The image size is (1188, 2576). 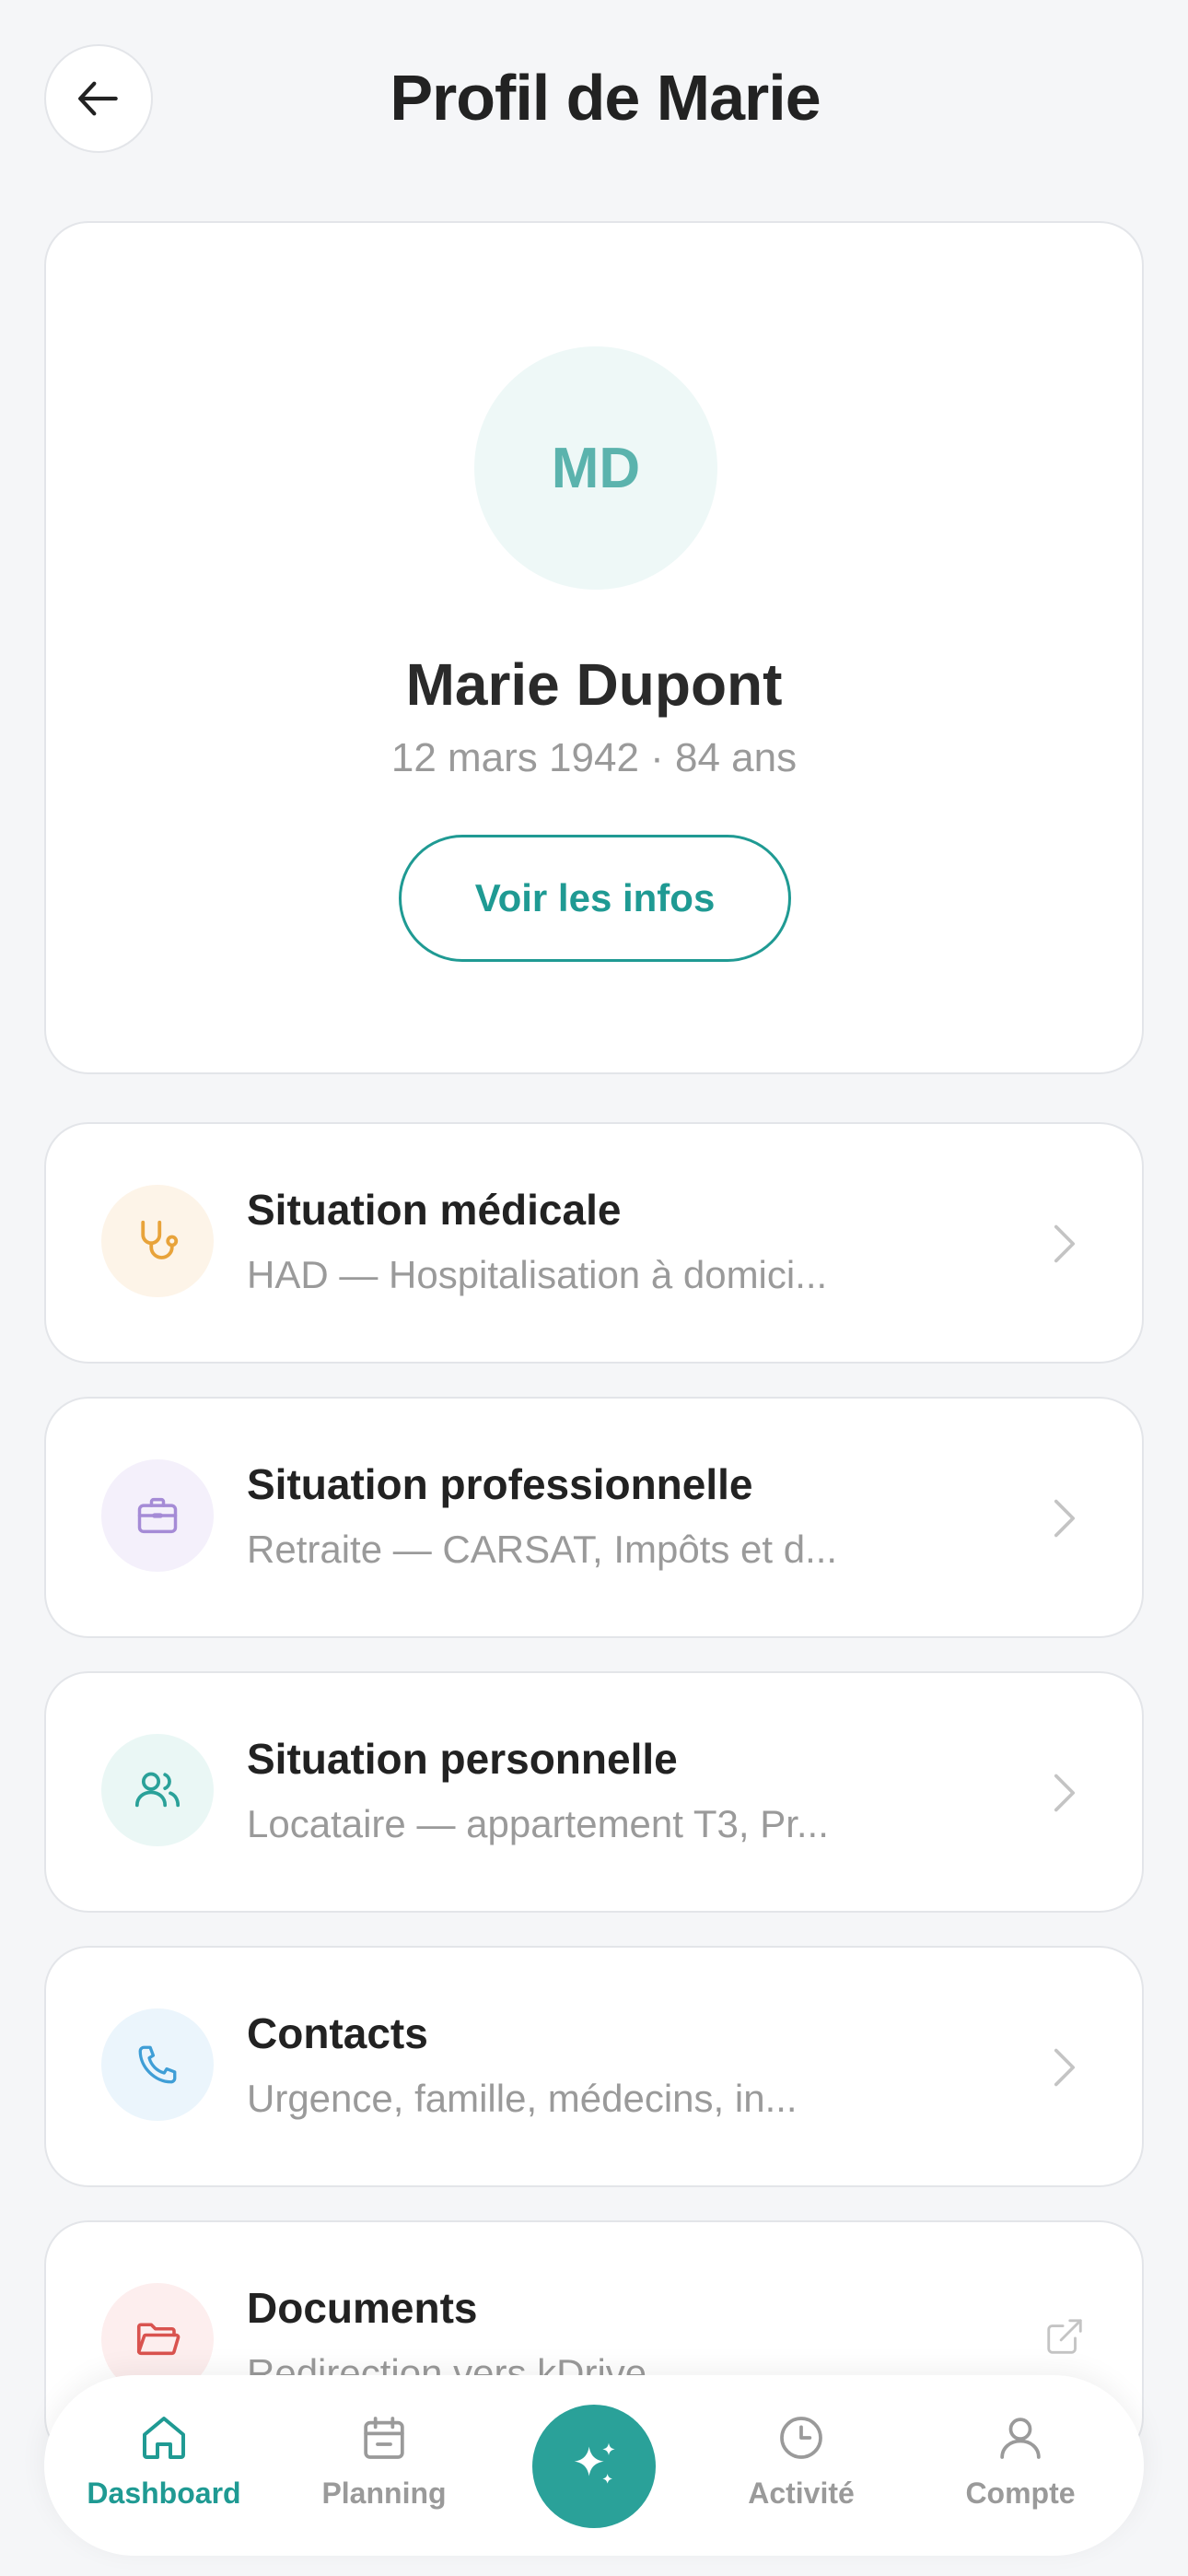 I want to click on nav-label: Activité, so click(x=801, y=2493).